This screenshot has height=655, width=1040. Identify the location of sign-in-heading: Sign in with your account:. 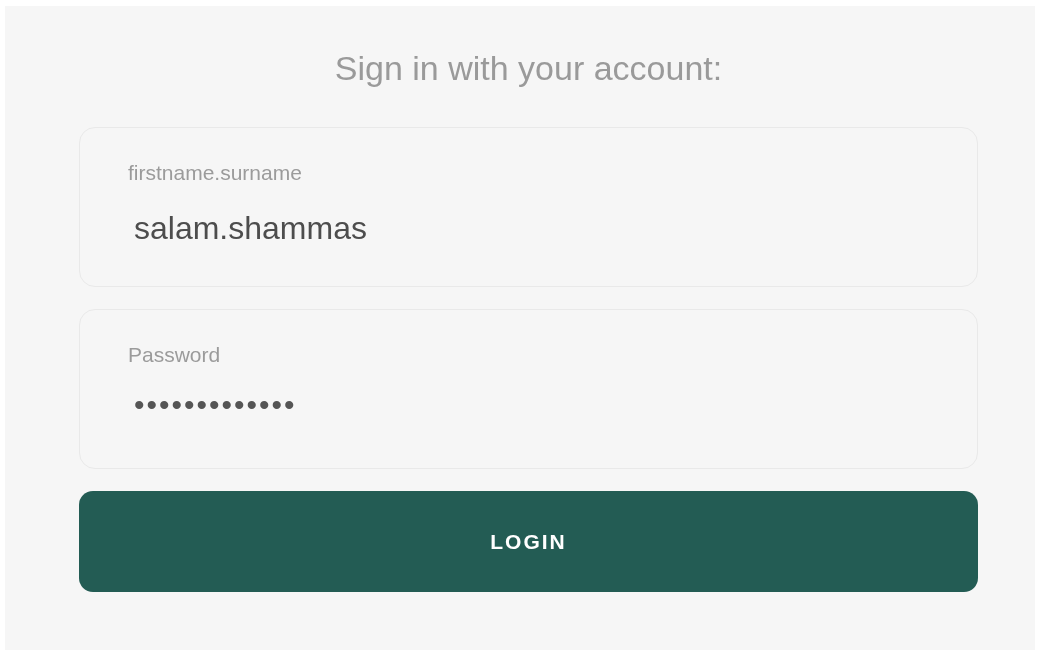
(528, 68).